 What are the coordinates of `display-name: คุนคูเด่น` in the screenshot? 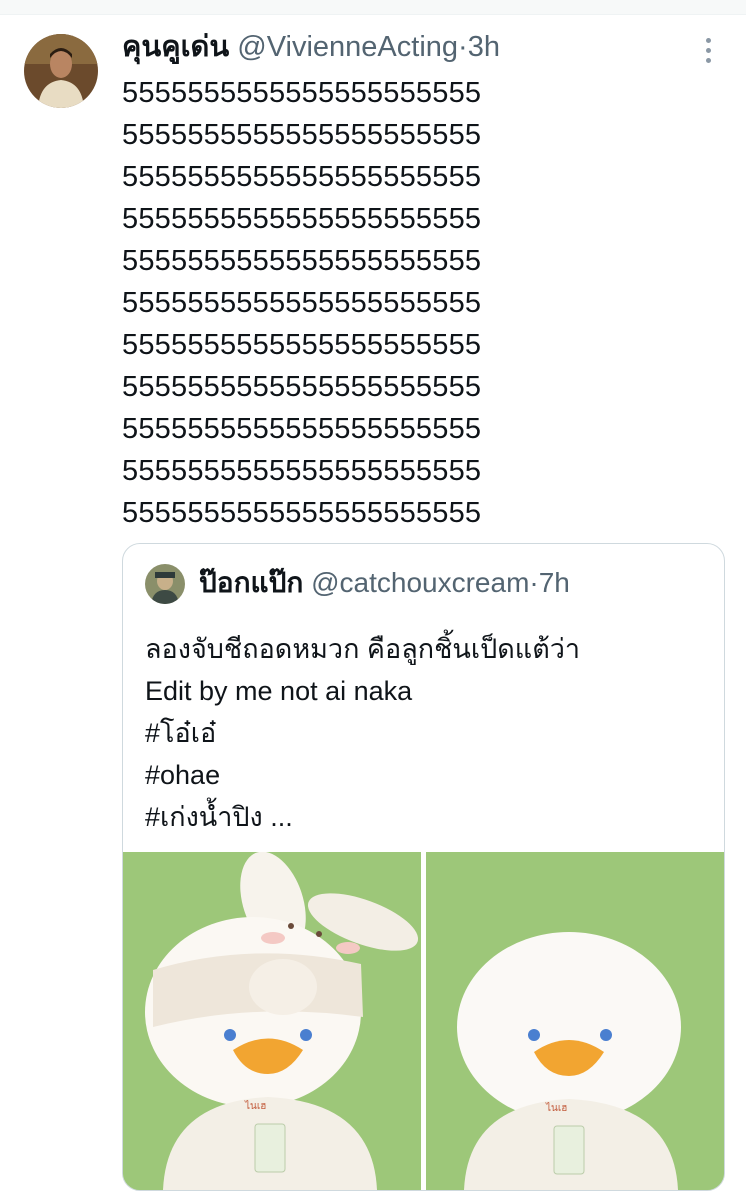 It's located at (175, 47).